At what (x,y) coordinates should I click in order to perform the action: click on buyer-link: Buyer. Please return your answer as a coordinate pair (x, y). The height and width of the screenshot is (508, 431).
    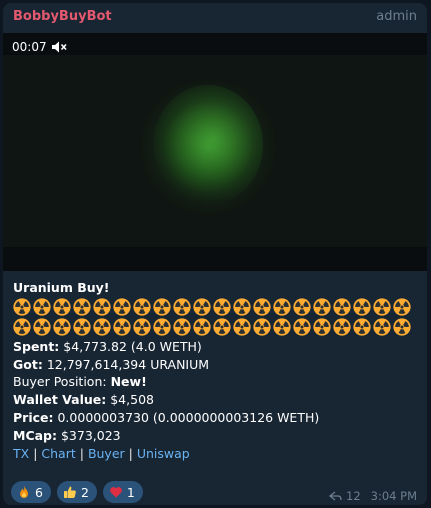
    Looking at the image, I should click on (106, 453).